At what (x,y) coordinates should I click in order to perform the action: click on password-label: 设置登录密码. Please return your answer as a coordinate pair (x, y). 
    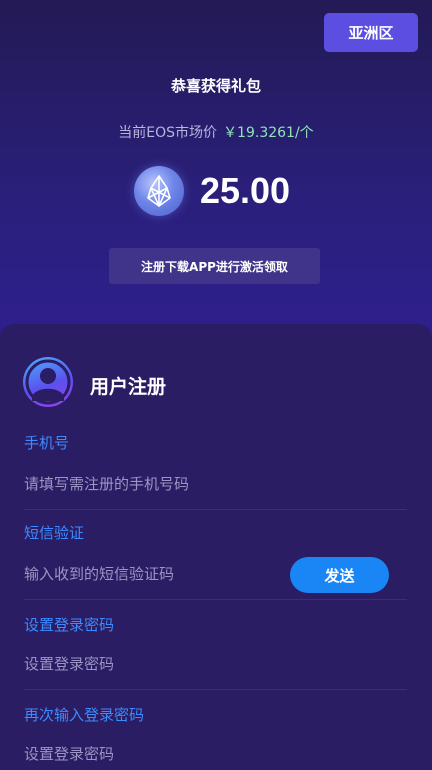
    Looking at the image, I should click on (69, 625).